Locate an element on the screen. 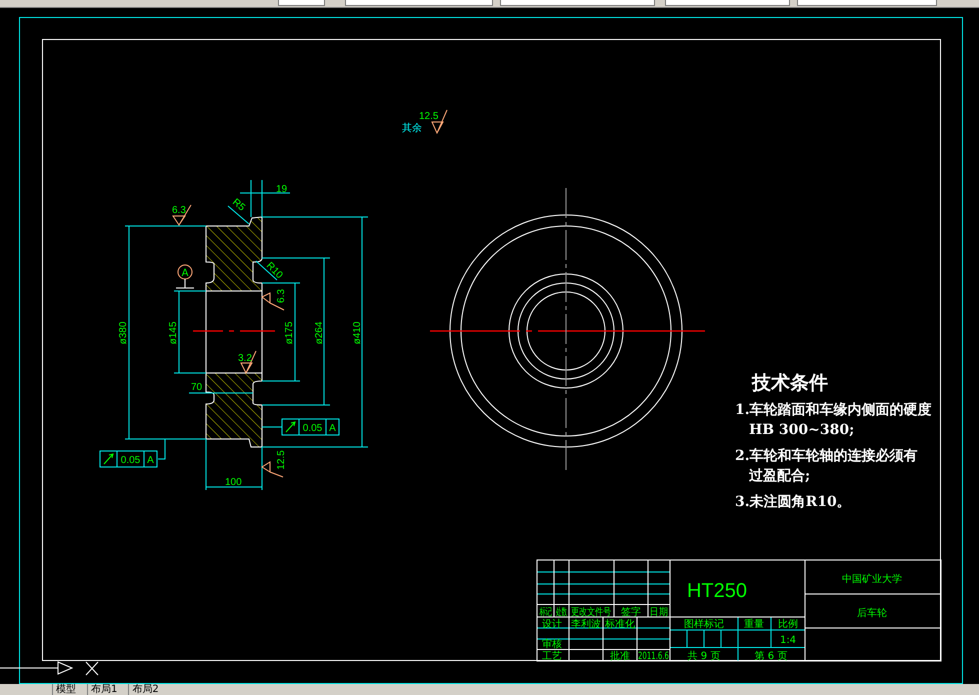 The height and width of the screenshot is (695, 979). requirement-text: 3.未注圆角R10。 is located at coordinates (793, 502).